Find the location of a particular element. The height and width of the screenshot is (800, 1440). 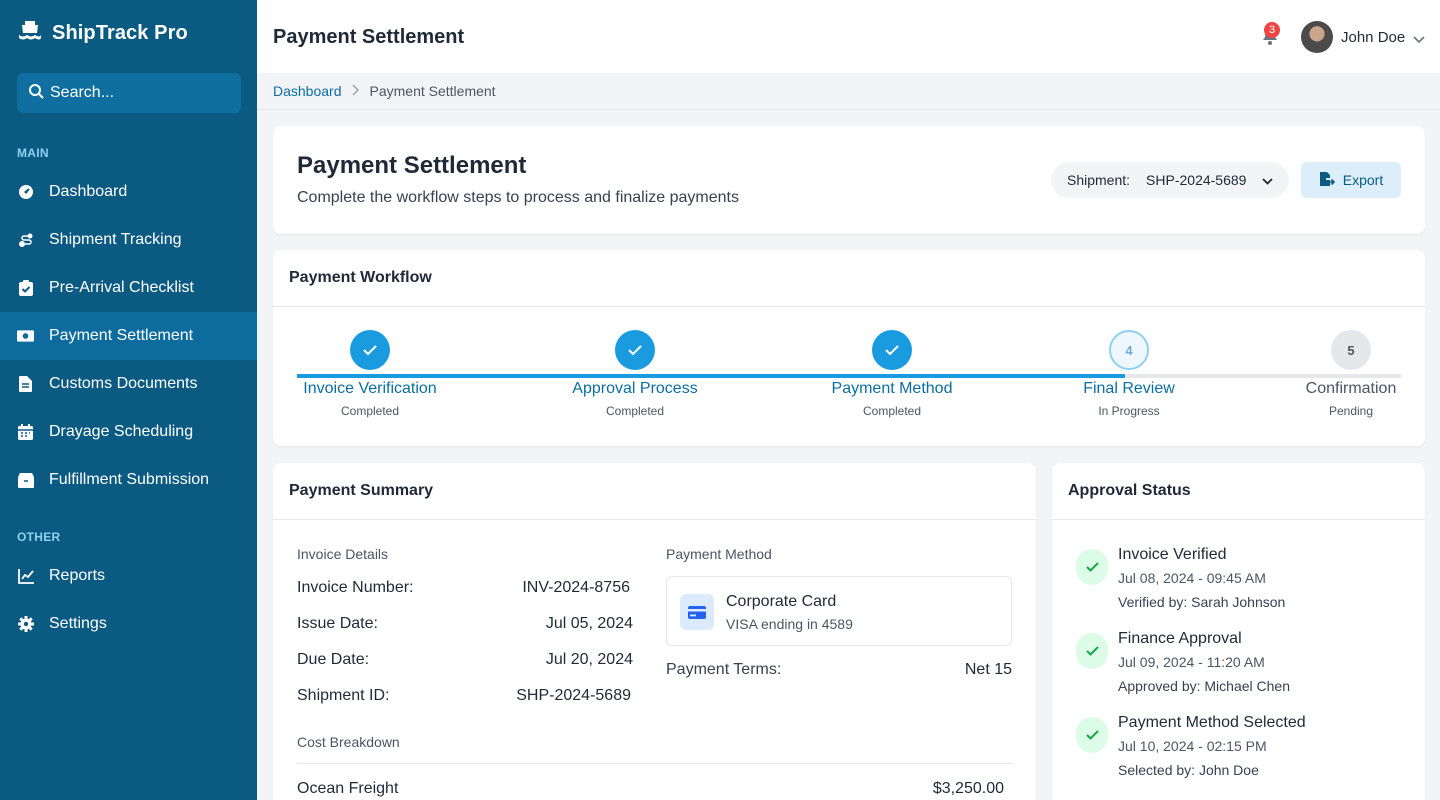

payment-method-label: Payment Method is located at coordinates (719, 554).